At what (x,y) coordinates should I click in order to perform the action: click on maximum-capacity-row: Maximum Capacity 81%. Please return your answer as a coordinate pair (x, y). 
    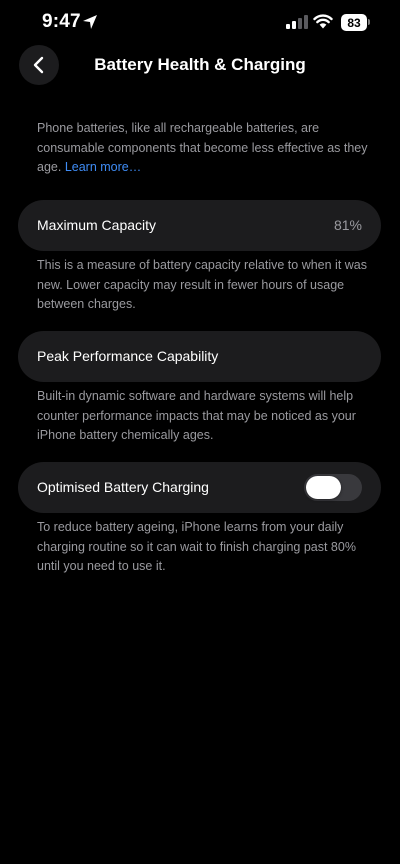
    Looking at the image, I should click on (199, 225).